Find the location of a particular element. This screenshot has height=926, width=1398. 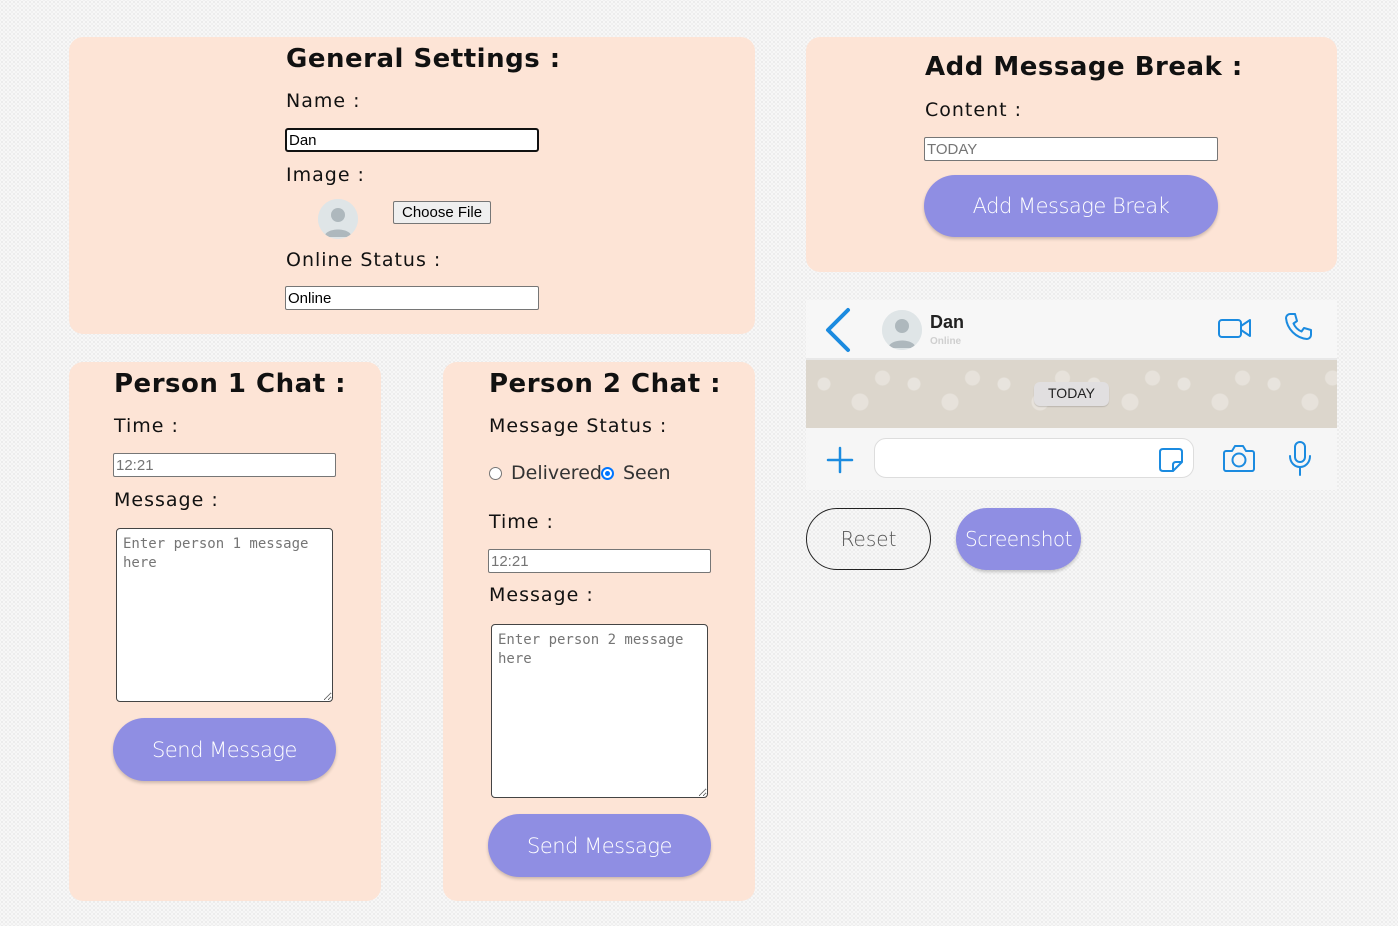

radio-seen-label: Seen is located at coordinates (647, 473).